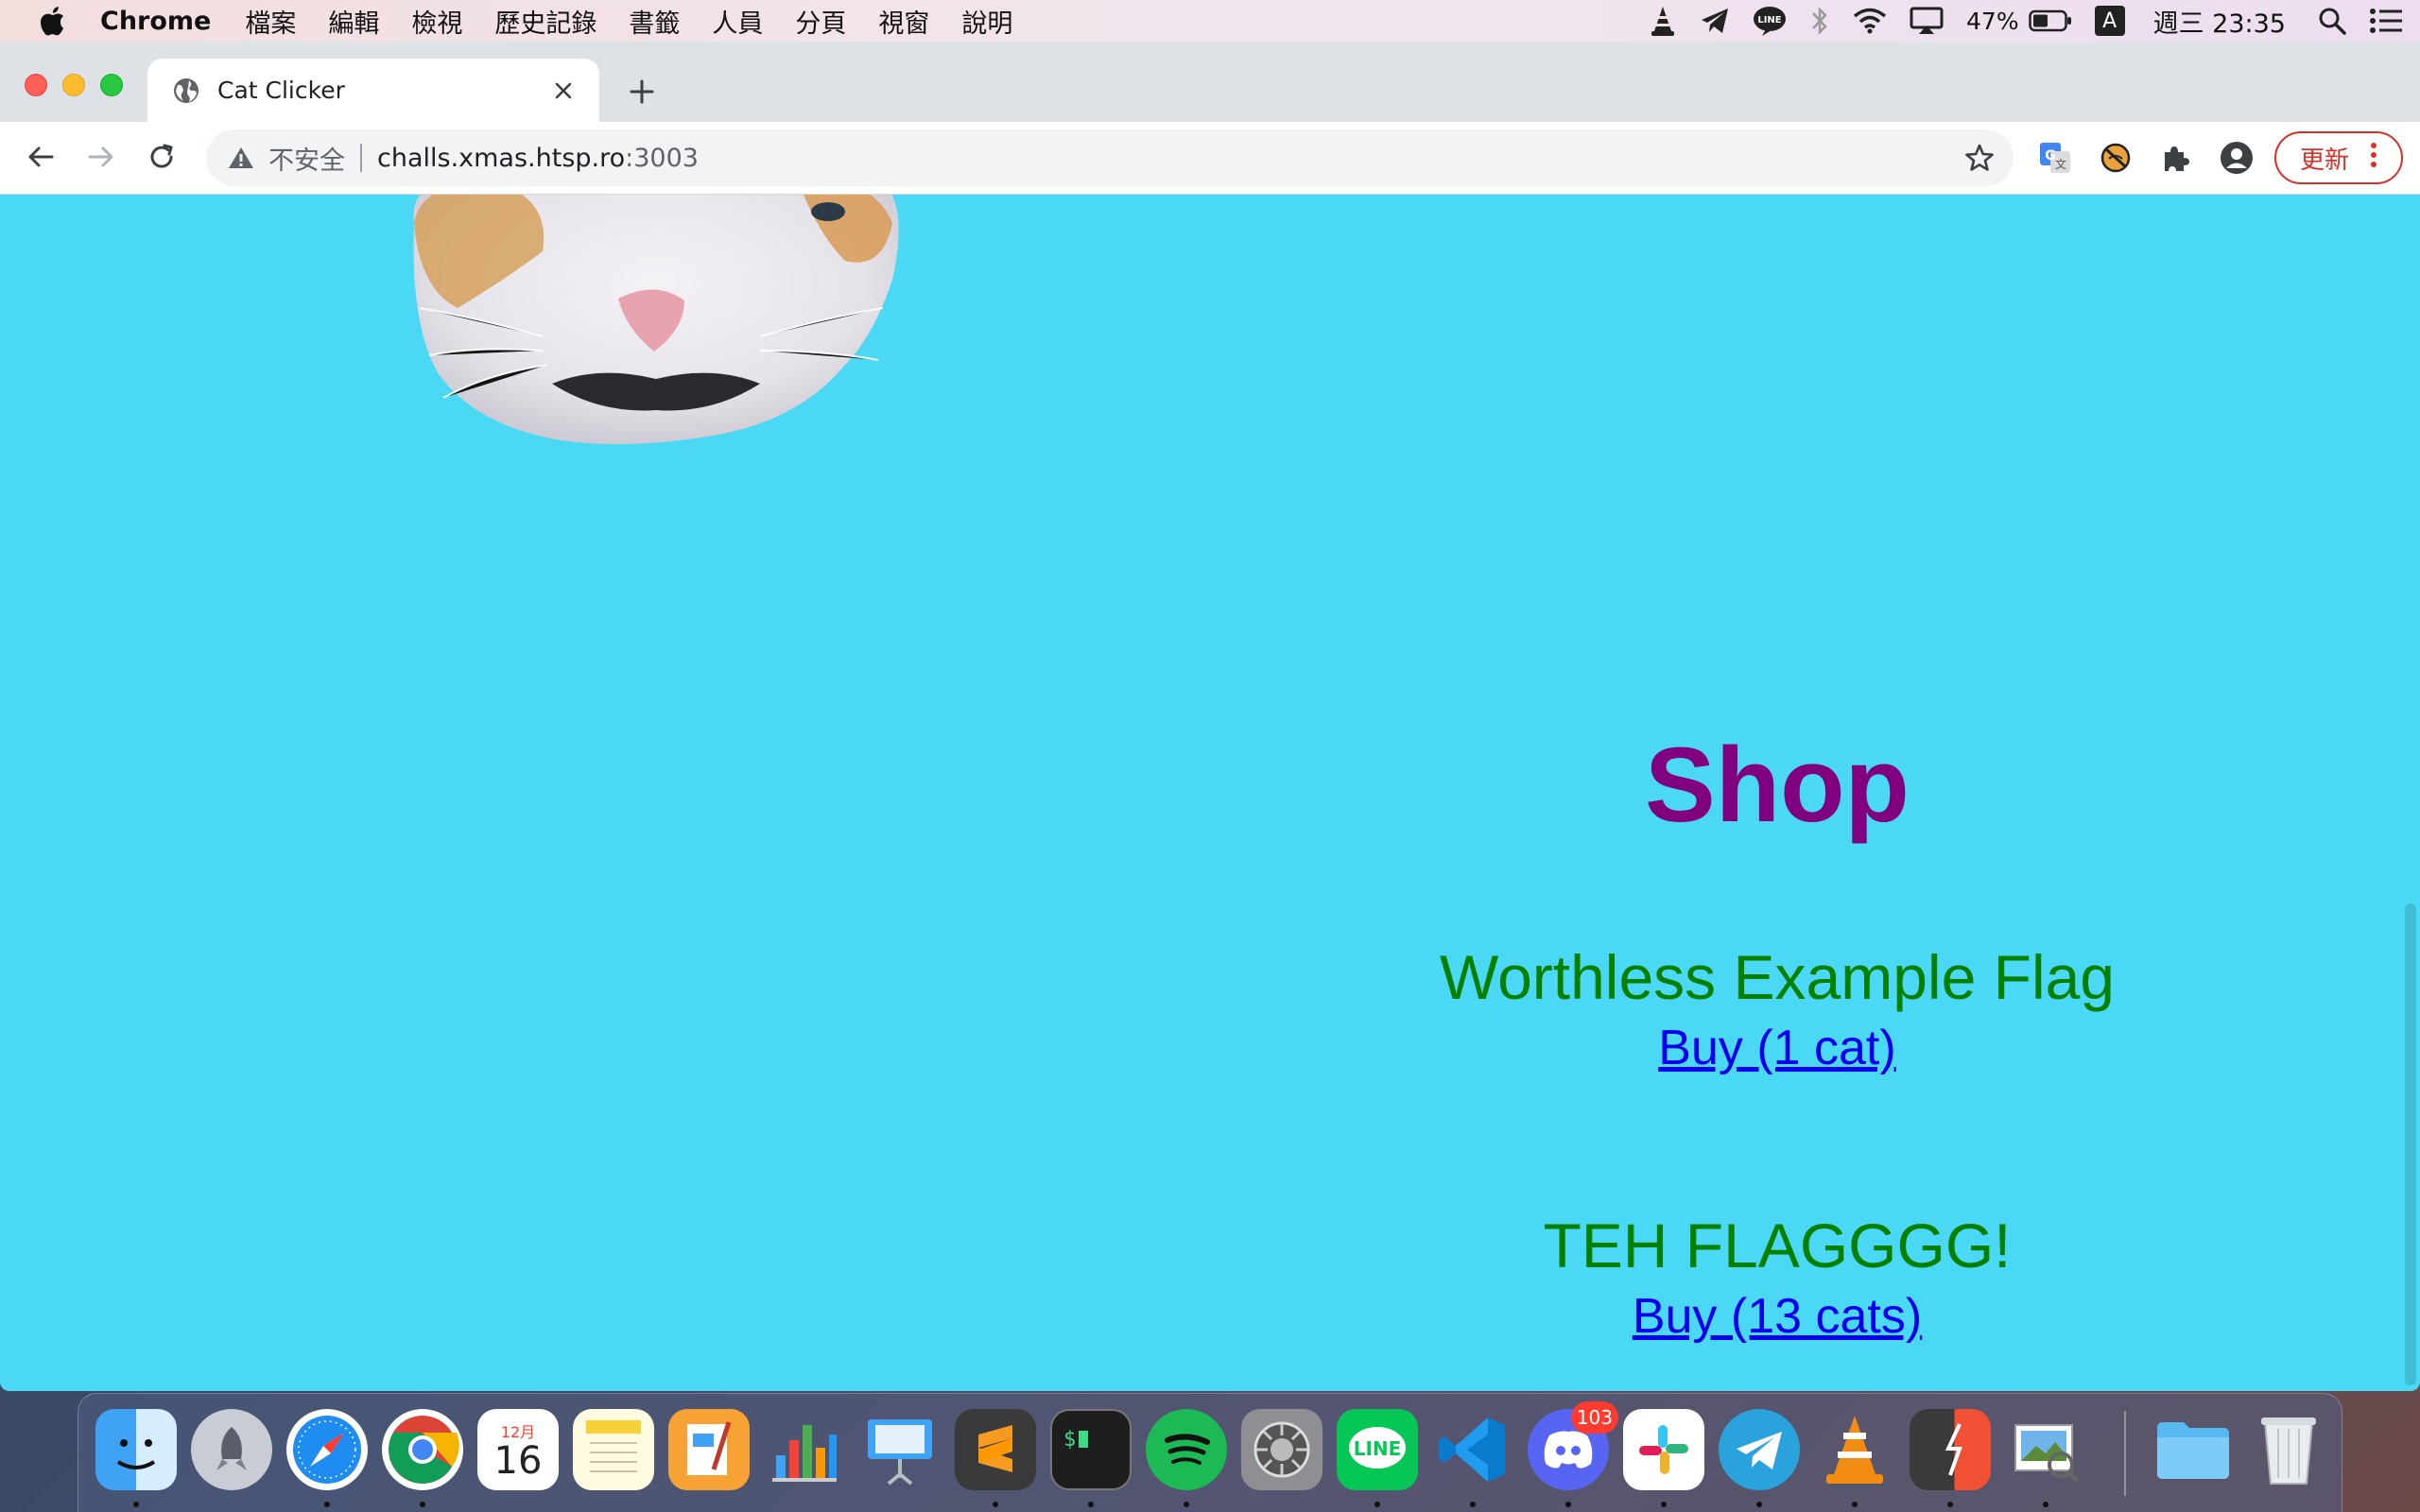 The height and width of the screenshot is (1512, 2420). I want to click on menu-bookmarks: 書籤, so click(654, 21).